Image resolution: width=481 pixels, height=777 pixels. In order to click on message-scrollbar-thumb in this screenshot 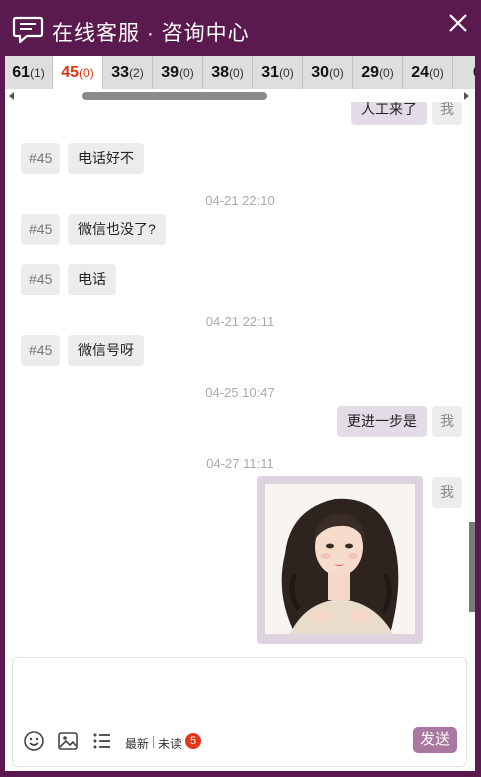, I will do `click(472, 567)`.